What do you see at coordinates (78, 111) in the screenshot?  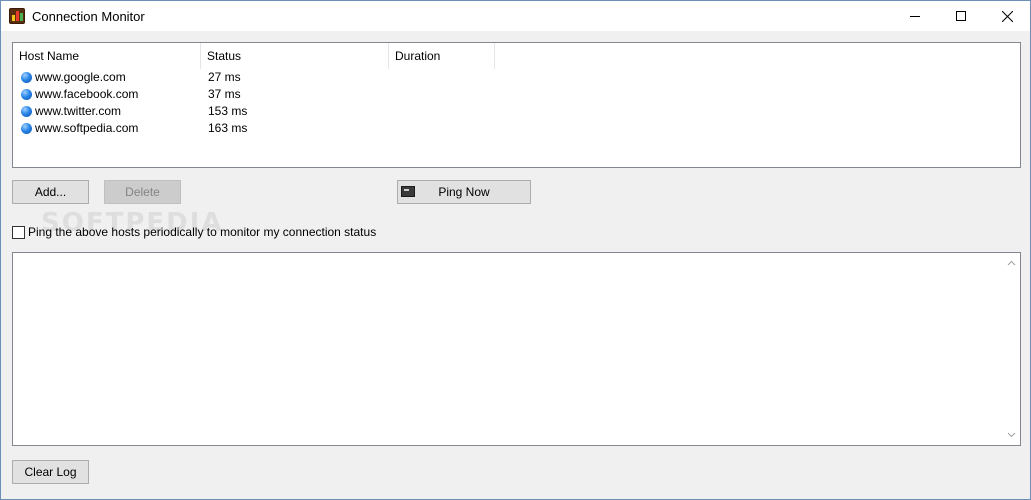 I see `host-name: www.twitter.com` at bounding box center [78, 111].